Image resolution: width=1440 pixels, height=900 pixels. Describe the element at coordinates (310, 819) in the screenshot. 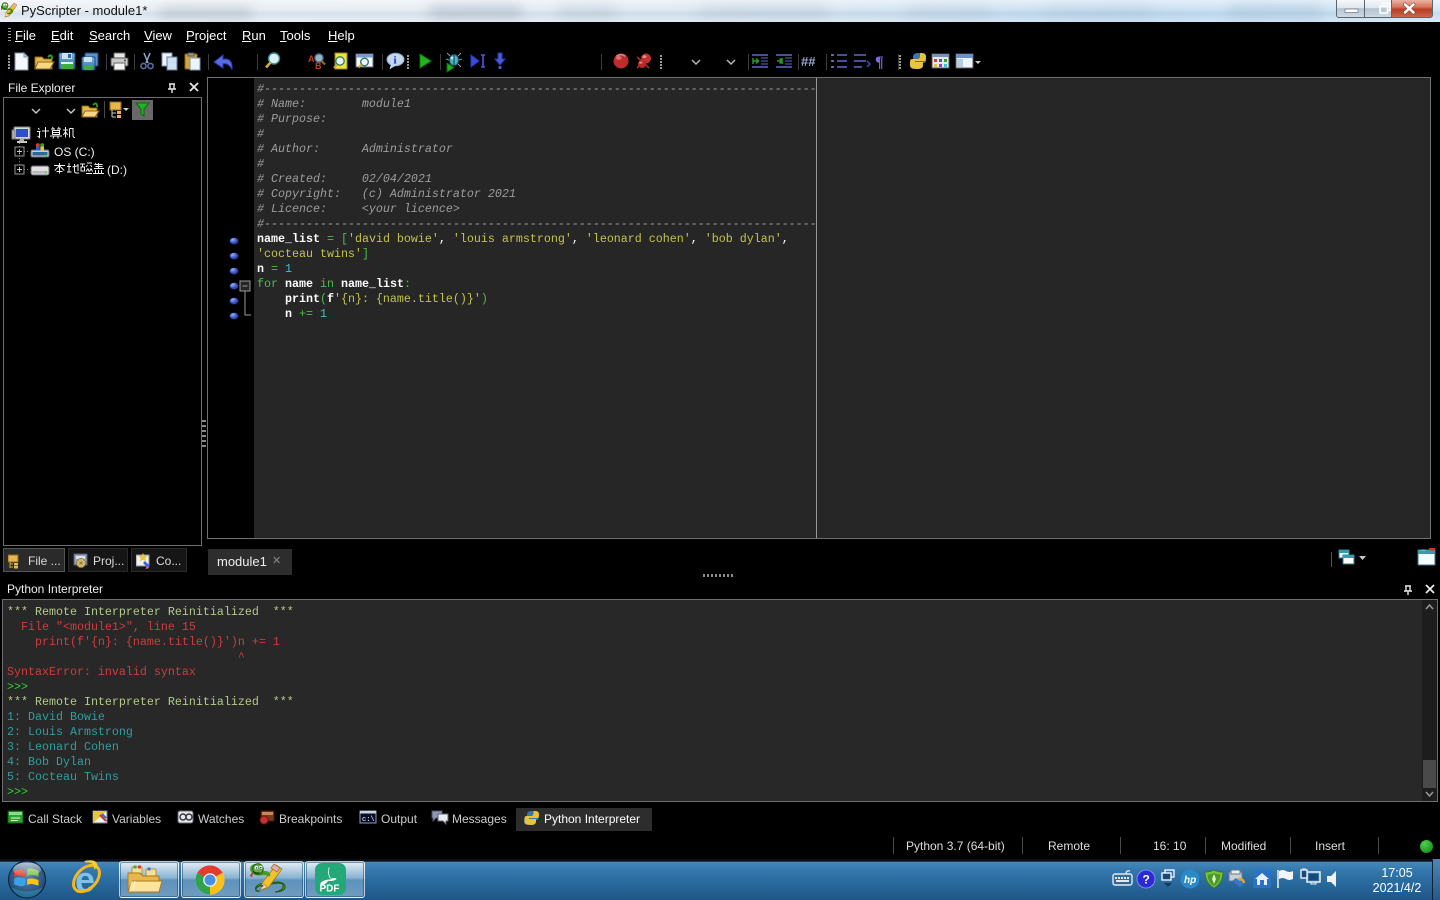

I see `svg-text: Breakpoints` at that location.